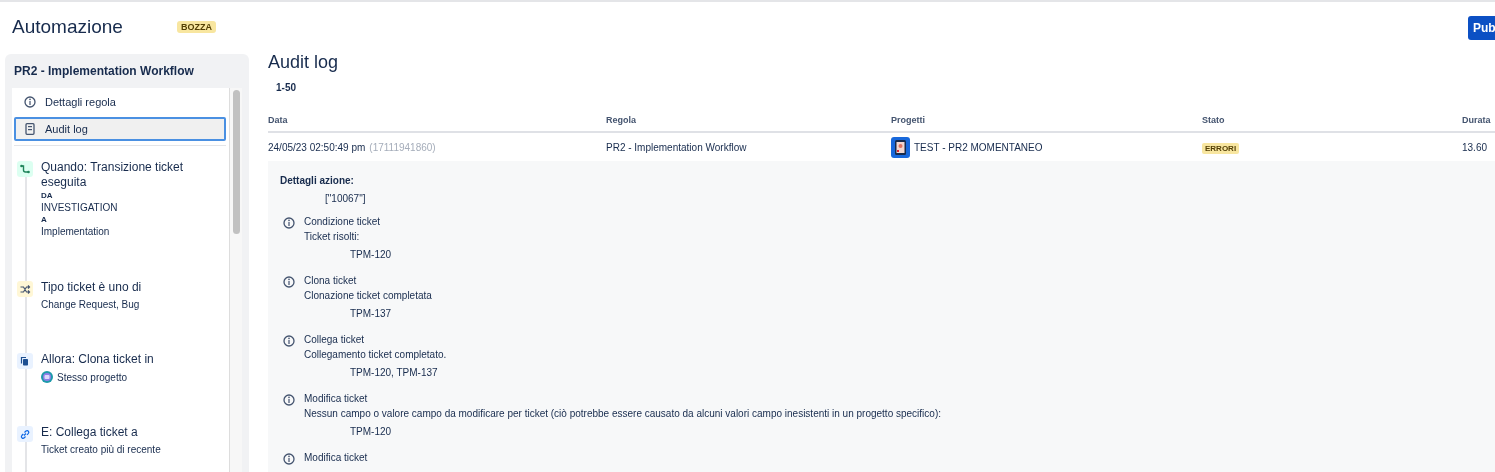 The width and height of the screenshot is (1495, 472). What do you see at coordinates (317, 147) in the screenshot?
I see `date-text: 24/05/23 02:50:49 pm` at bounding box center [317, 147].